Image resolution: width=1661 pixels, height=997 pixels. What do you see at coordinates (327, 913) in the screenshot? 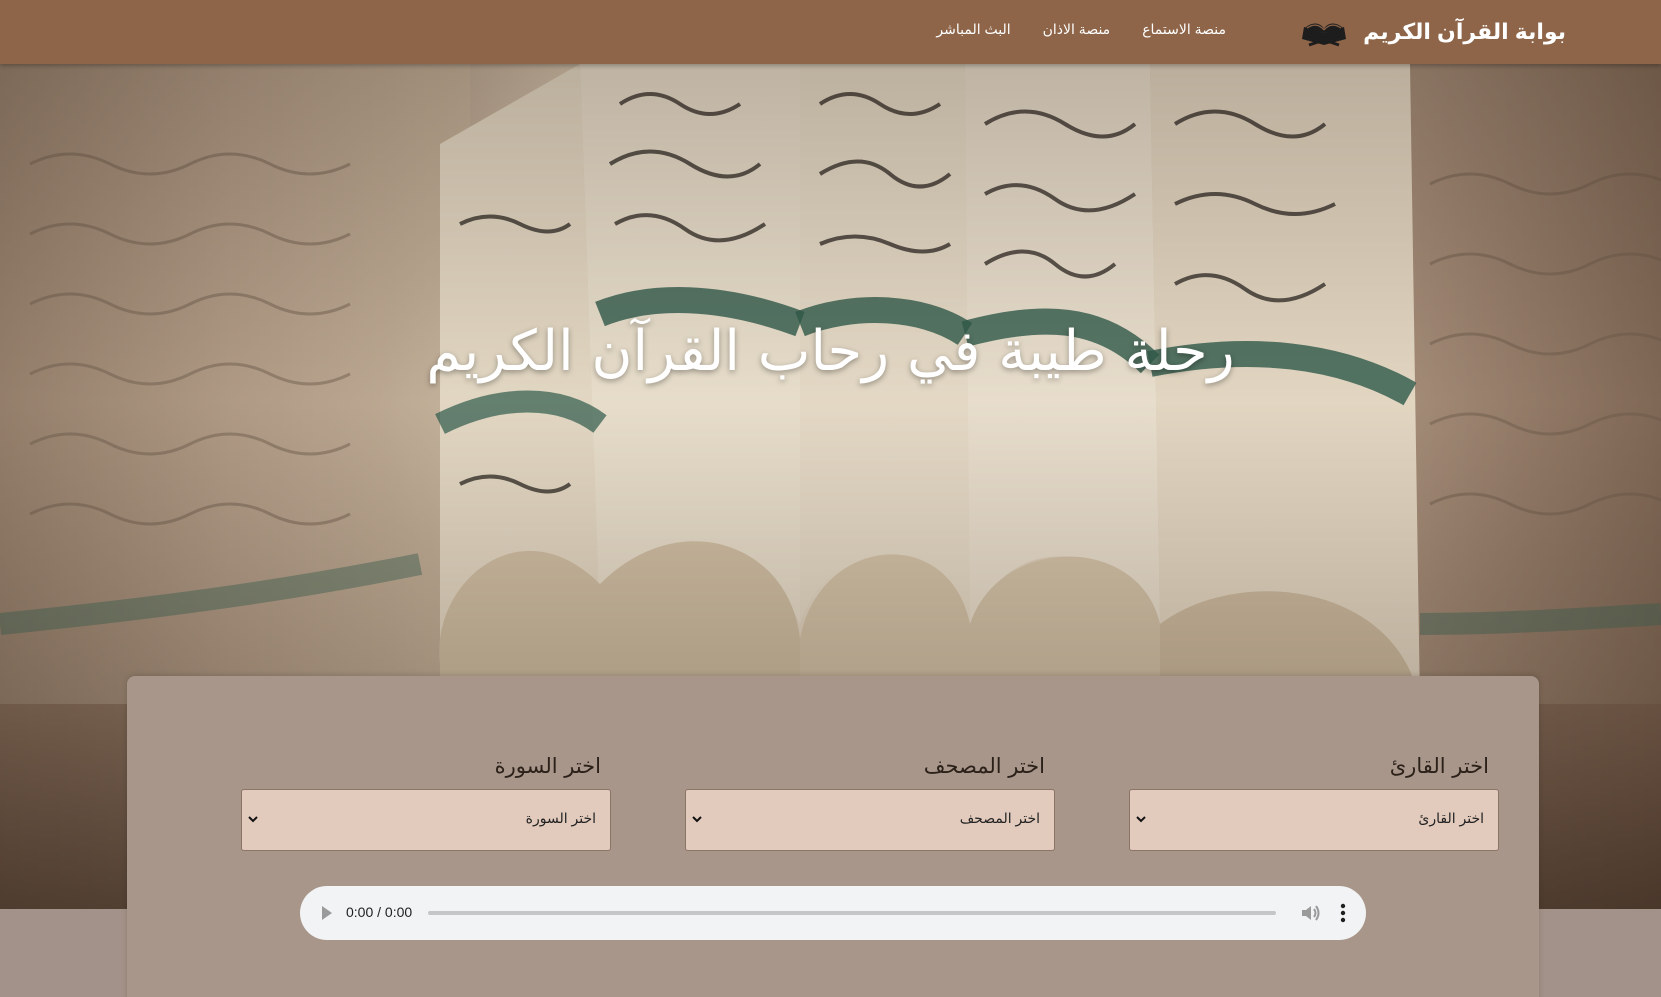
I see `play-icon` at bounding box center [327, 913].